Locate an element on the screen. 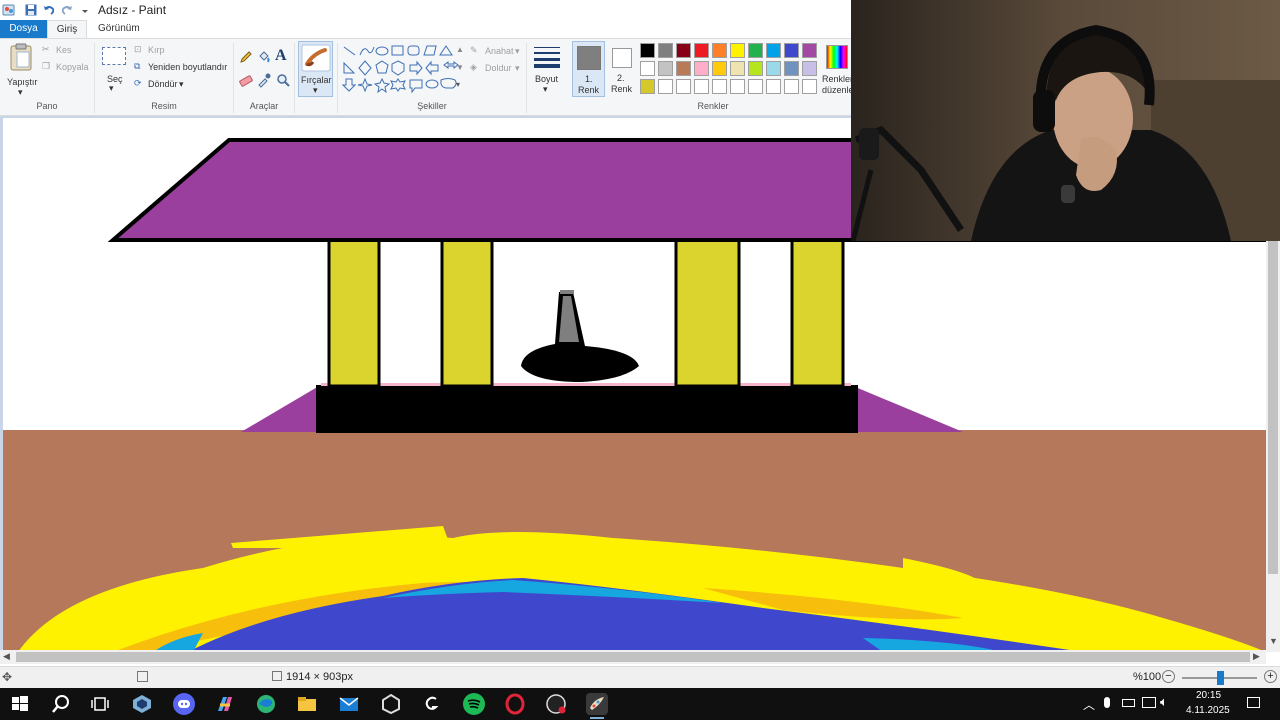 The height and width of the screenshot is (720, 1280). tab-home: Giriş is located at coordinates (67, 29).